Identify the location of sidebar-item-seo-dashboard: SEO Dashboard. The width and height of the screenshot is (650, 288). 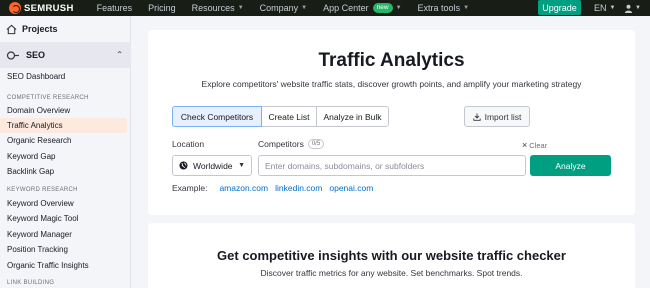
(63, 76).